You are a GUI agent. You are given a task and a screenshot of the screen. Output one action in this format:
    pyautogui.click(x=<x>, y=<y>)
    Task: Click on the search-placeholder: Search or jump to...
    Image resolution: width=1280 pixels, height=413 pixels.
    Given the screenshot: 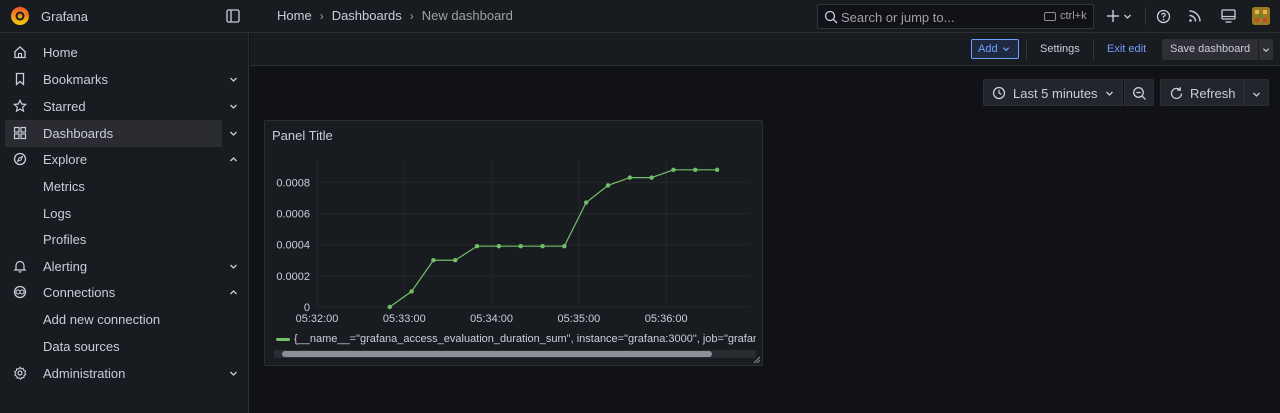 What is the action you would take?
    pyautogui.click(x=898, y=17)
    